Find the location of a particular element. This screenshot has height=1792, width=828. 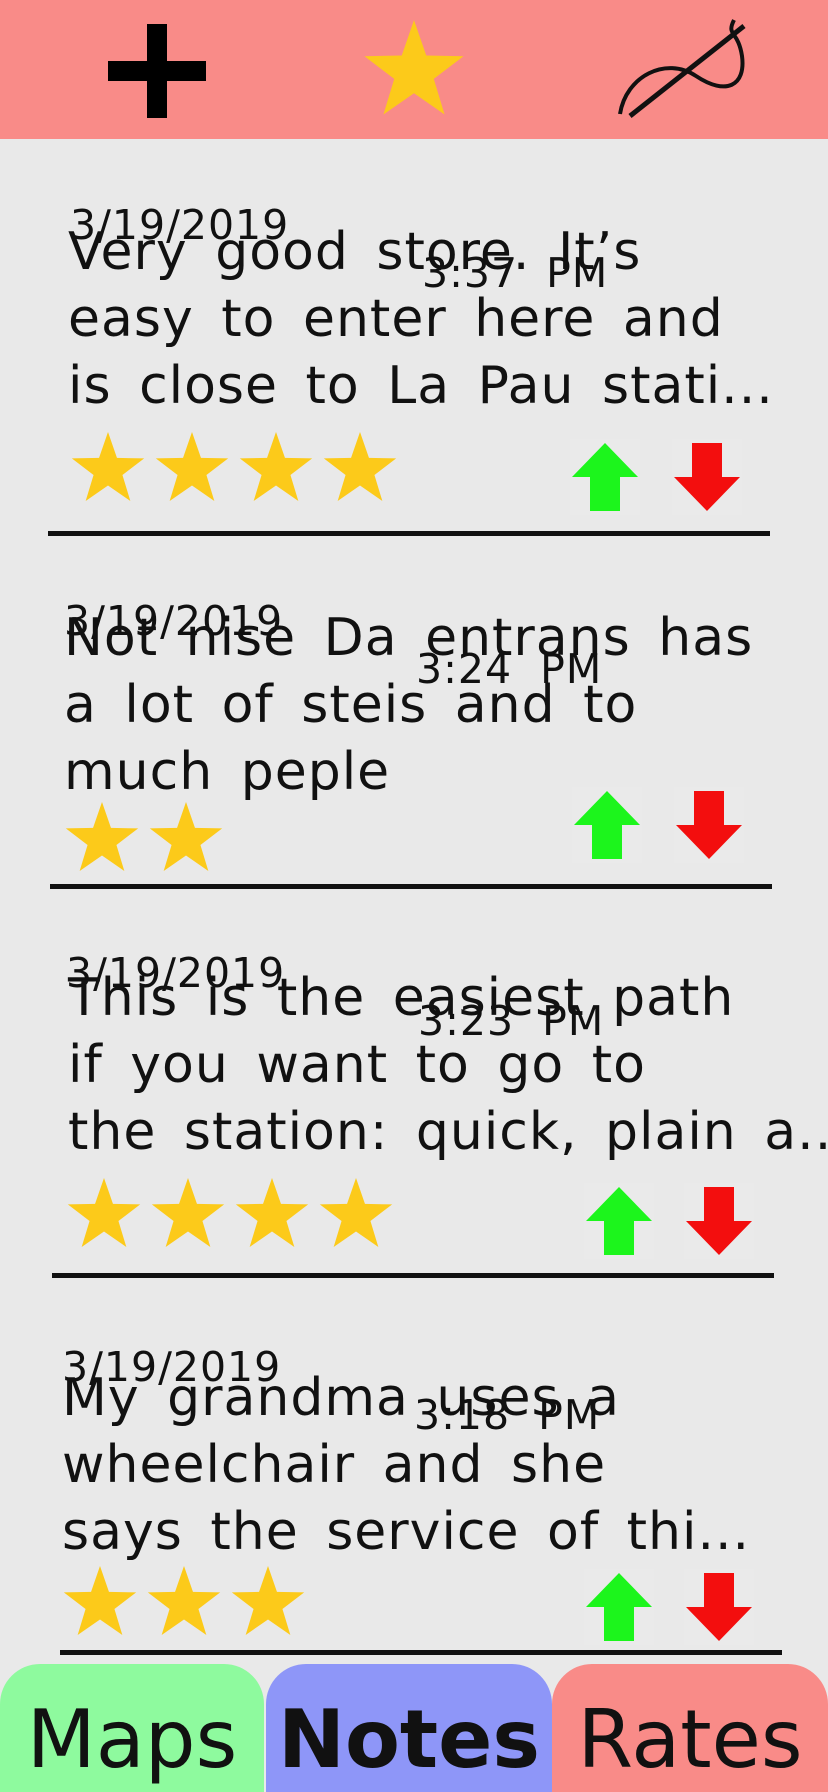

review-text-line: if you want to go to is located at coordinates (357, 1065).